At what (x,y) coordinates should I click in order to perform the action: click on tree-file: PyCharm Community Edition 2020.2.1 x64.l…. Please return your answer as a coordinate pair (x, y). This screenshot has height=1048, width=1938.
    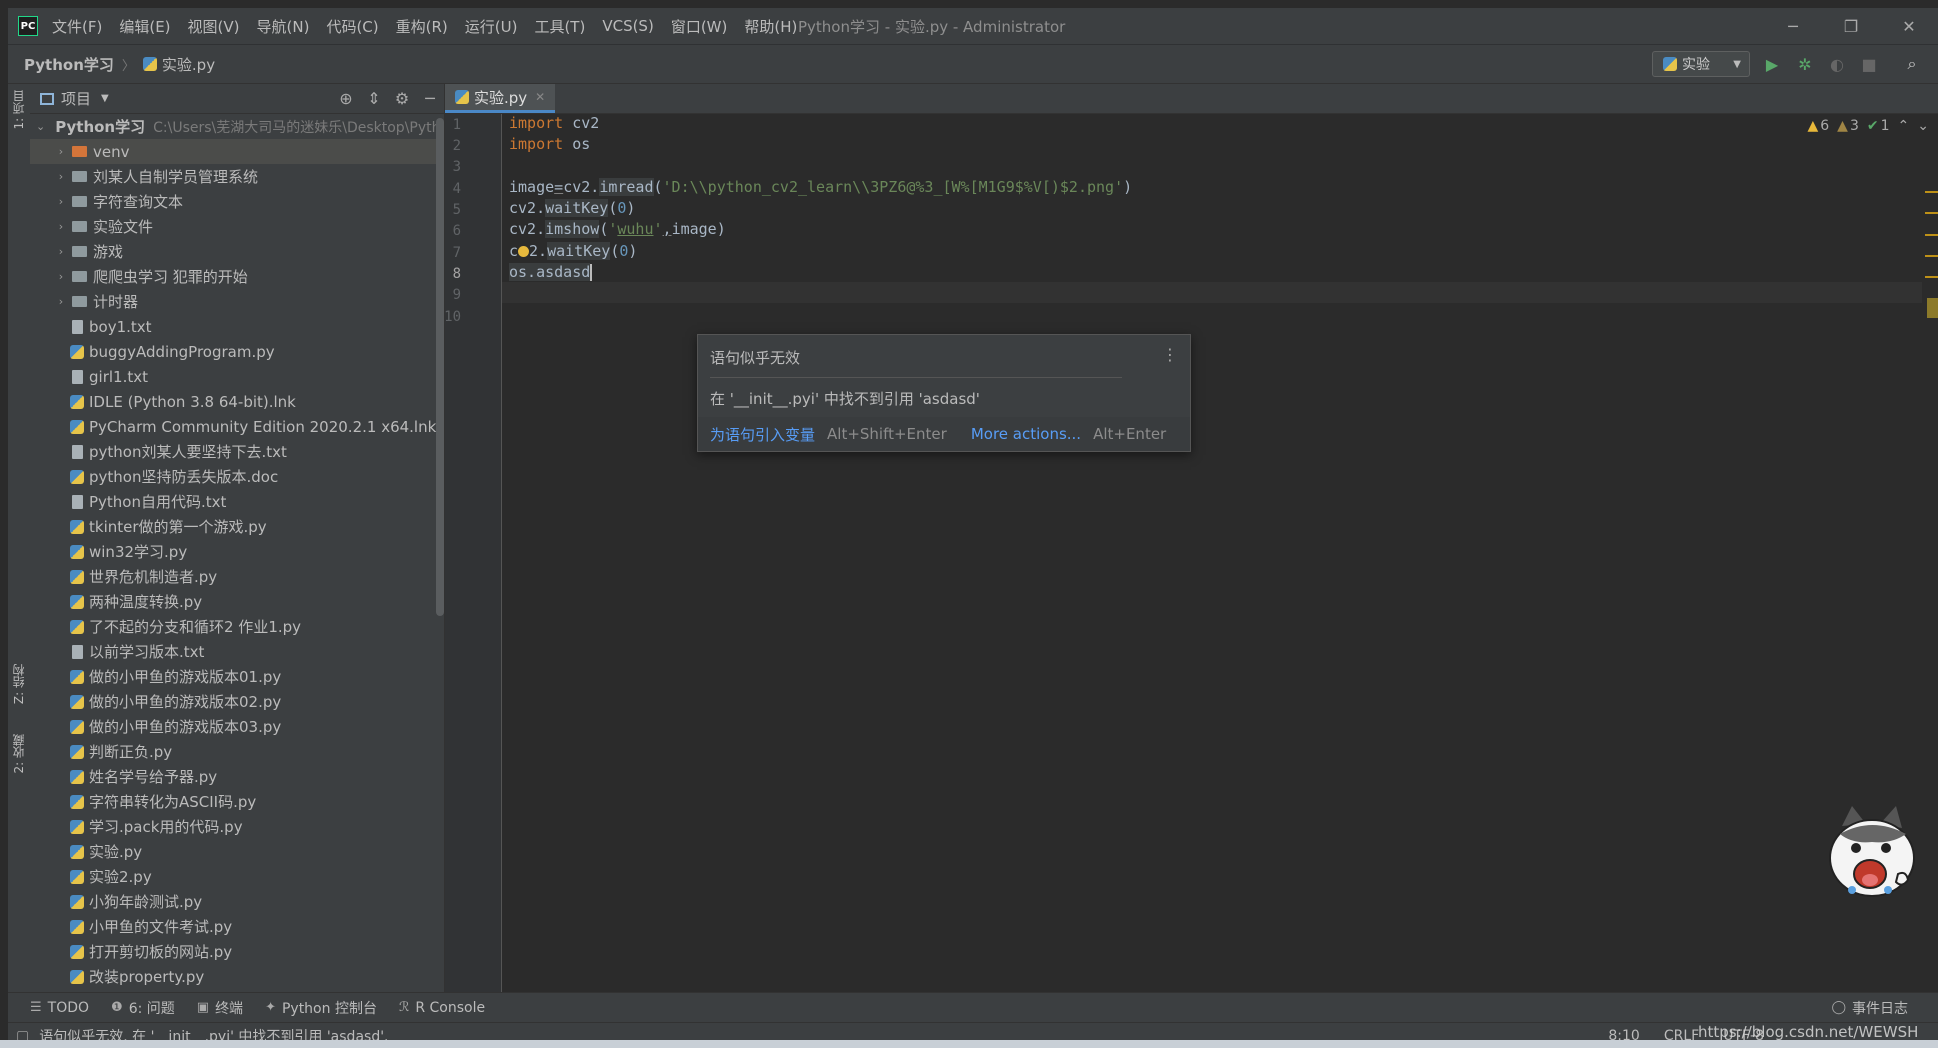
    Looking at the image, I should click on (237, 426).